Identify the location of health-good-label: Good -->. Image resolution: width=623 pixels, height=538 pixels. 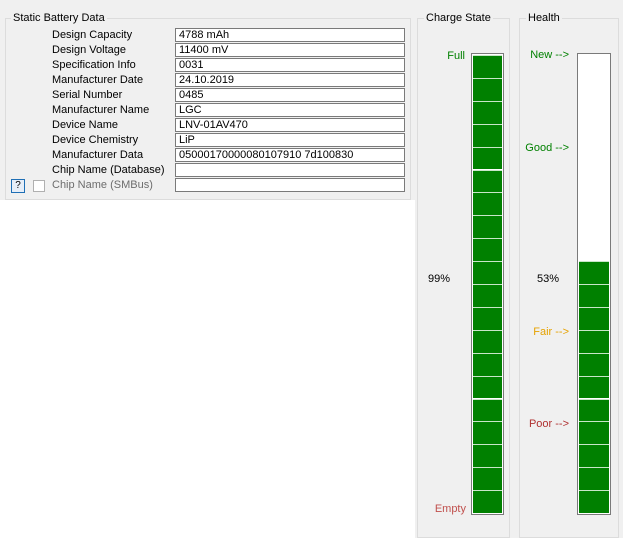
(547, 148).